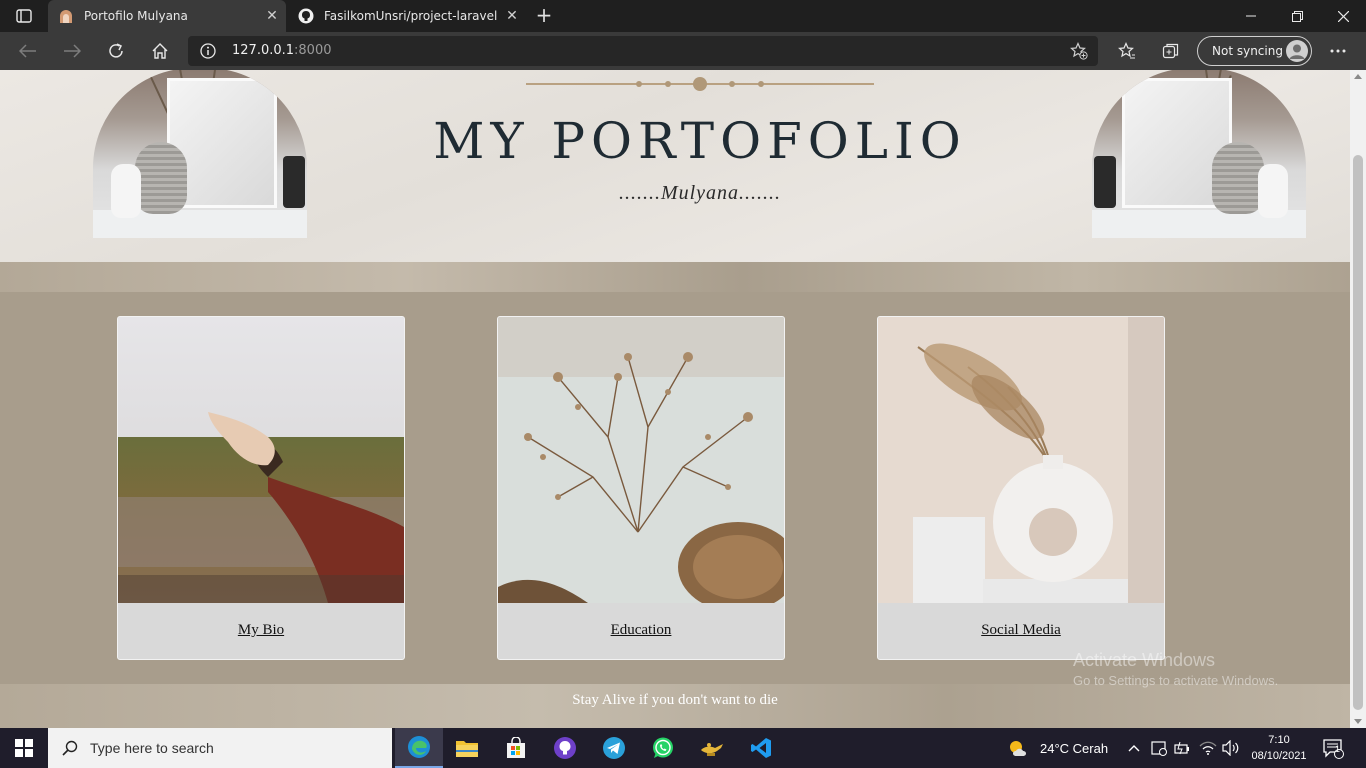 The image size is (1366, 768). What do you see at coordinates (1333, 748) in the screenshot?
I see `notification-center-icon: 1` at bounding box center [1333, 748].